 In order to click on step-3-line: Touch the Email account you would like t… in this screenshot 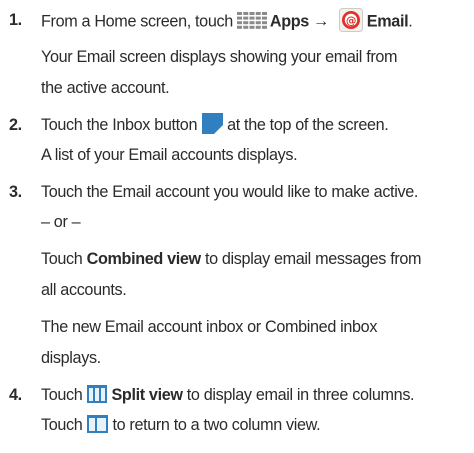, I will do `click(229, 192)`.